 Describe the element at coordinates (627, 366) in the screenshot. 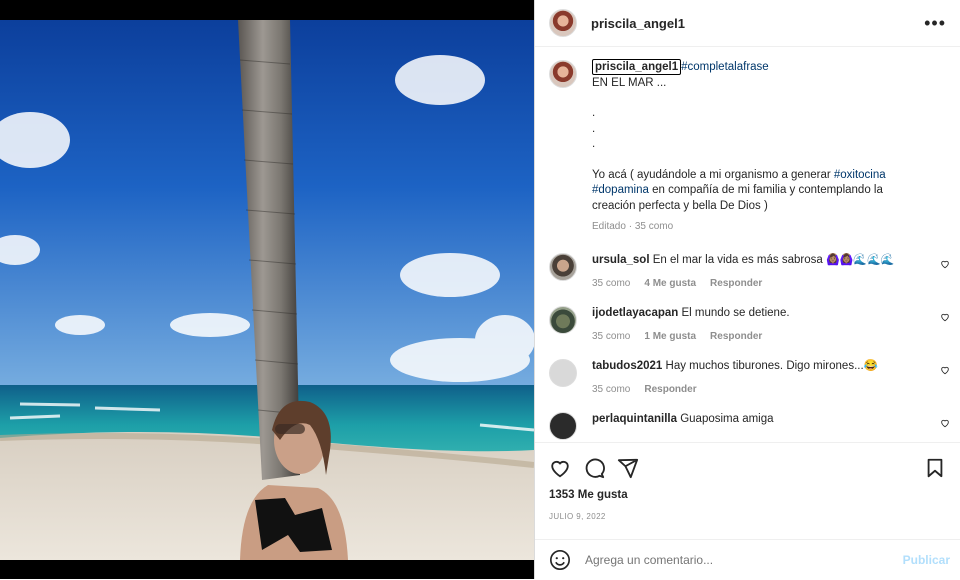

I see `commenter-username: tabudos2021` at that location.